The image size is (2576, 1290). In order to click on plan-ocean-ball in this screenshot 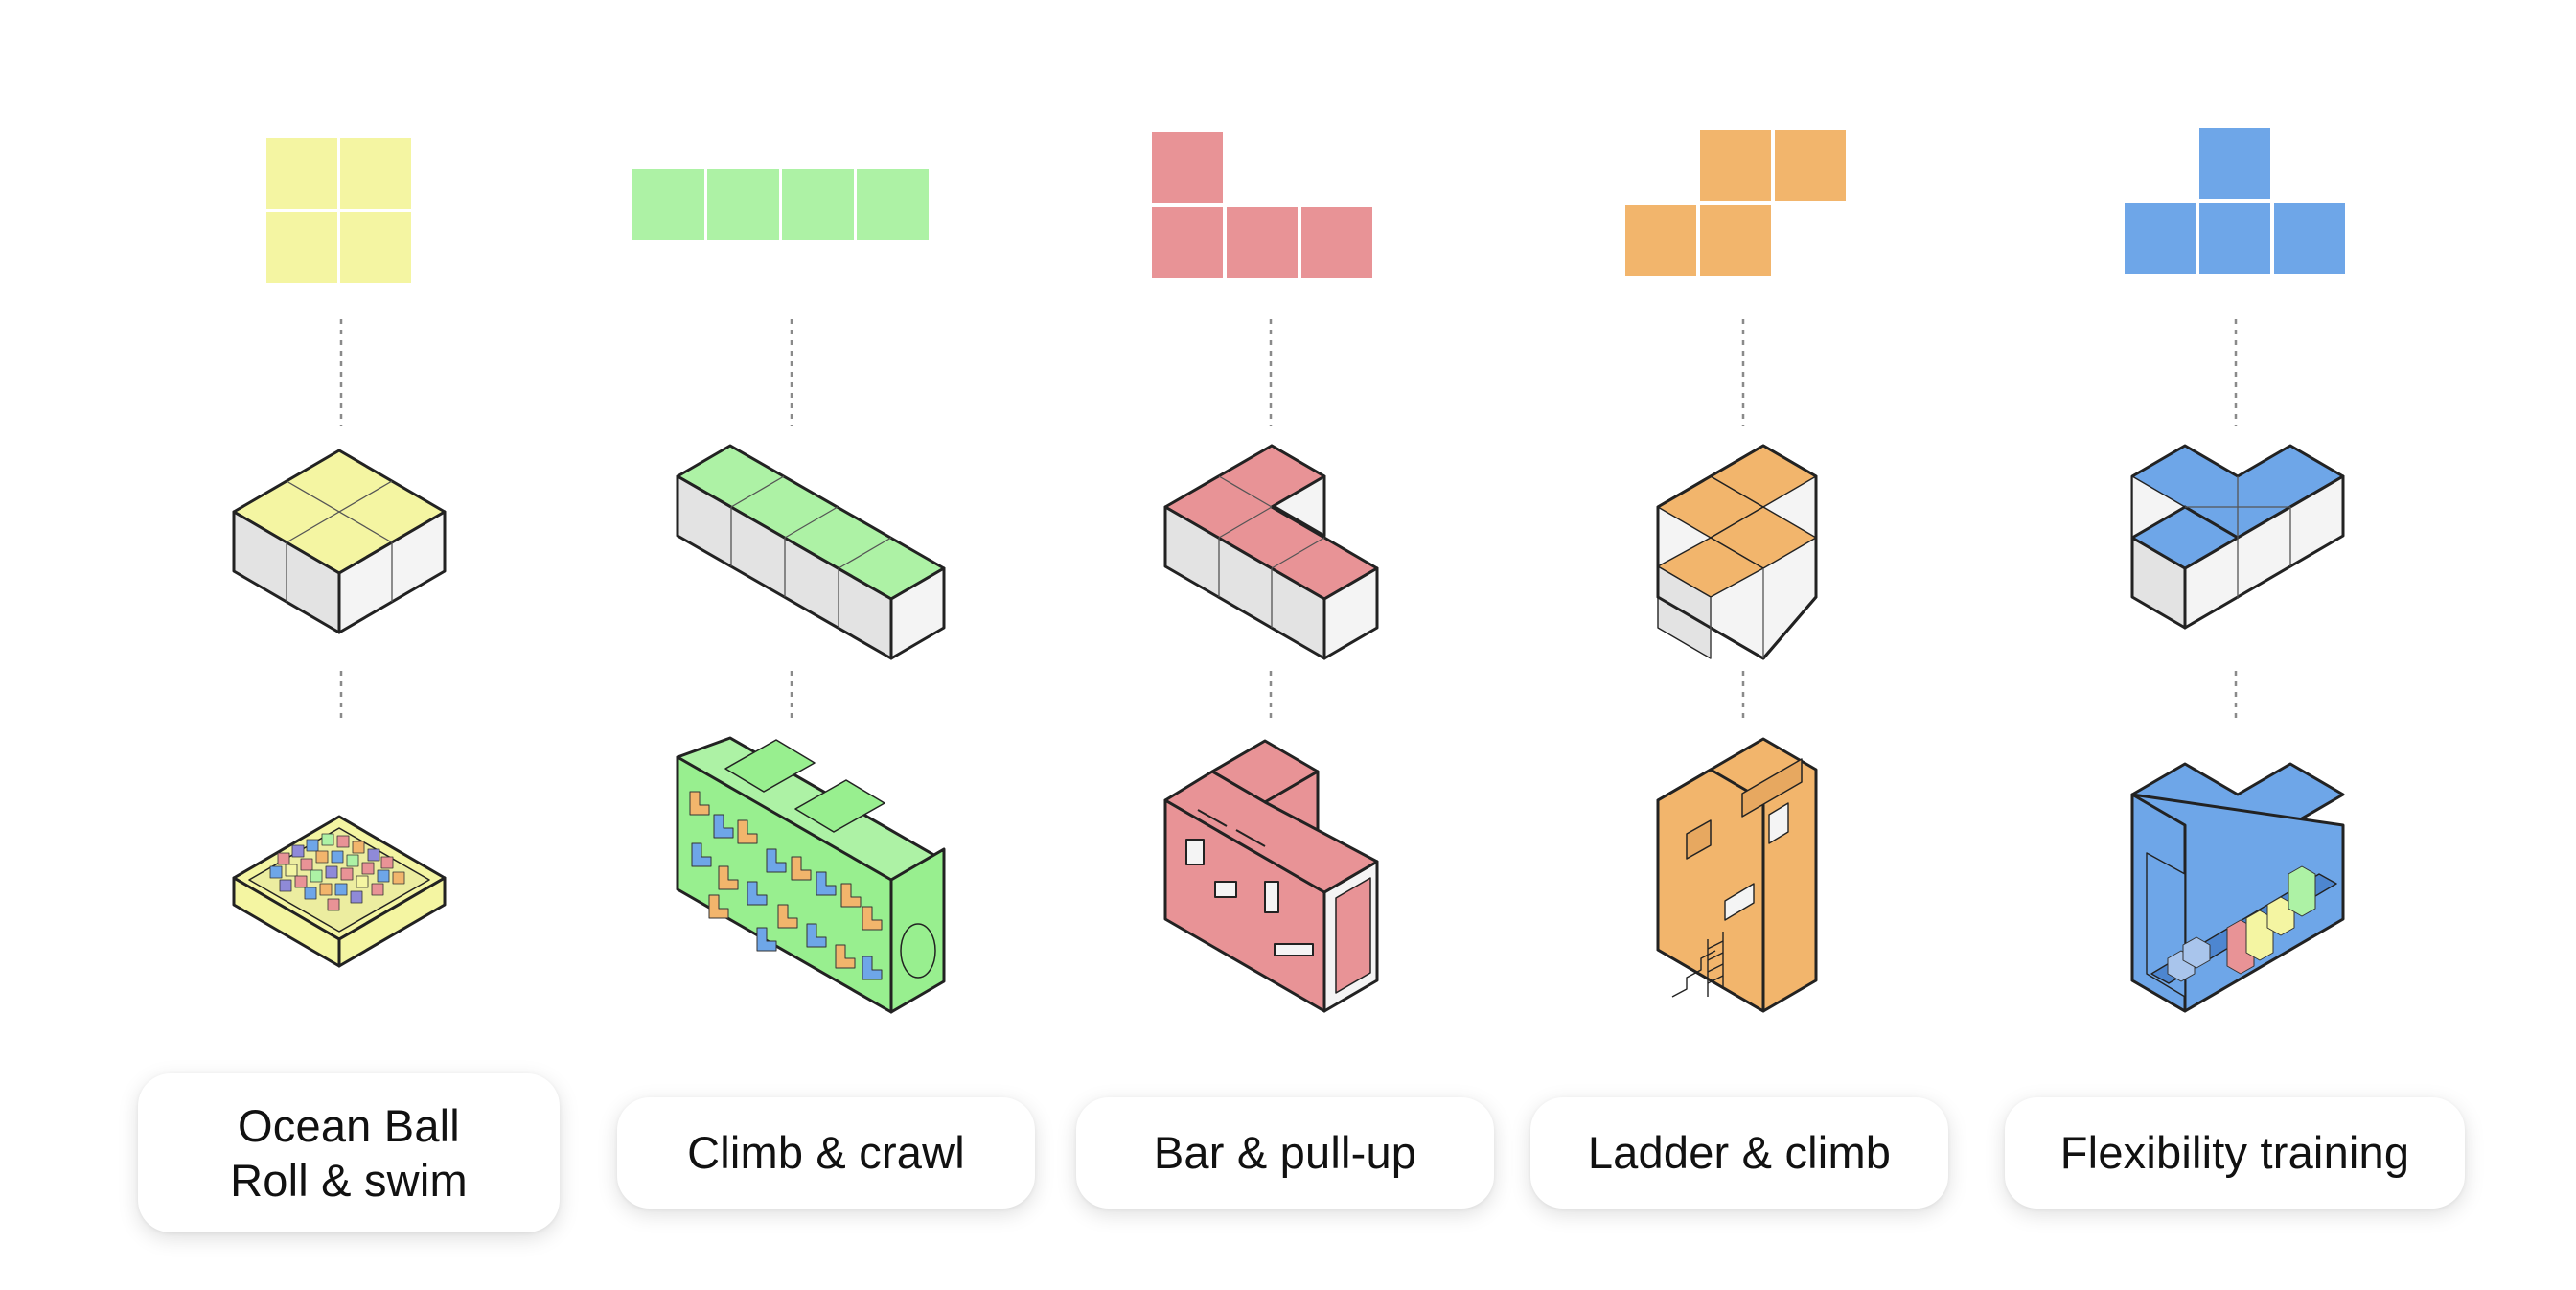, I will do `click(338, 210)`.